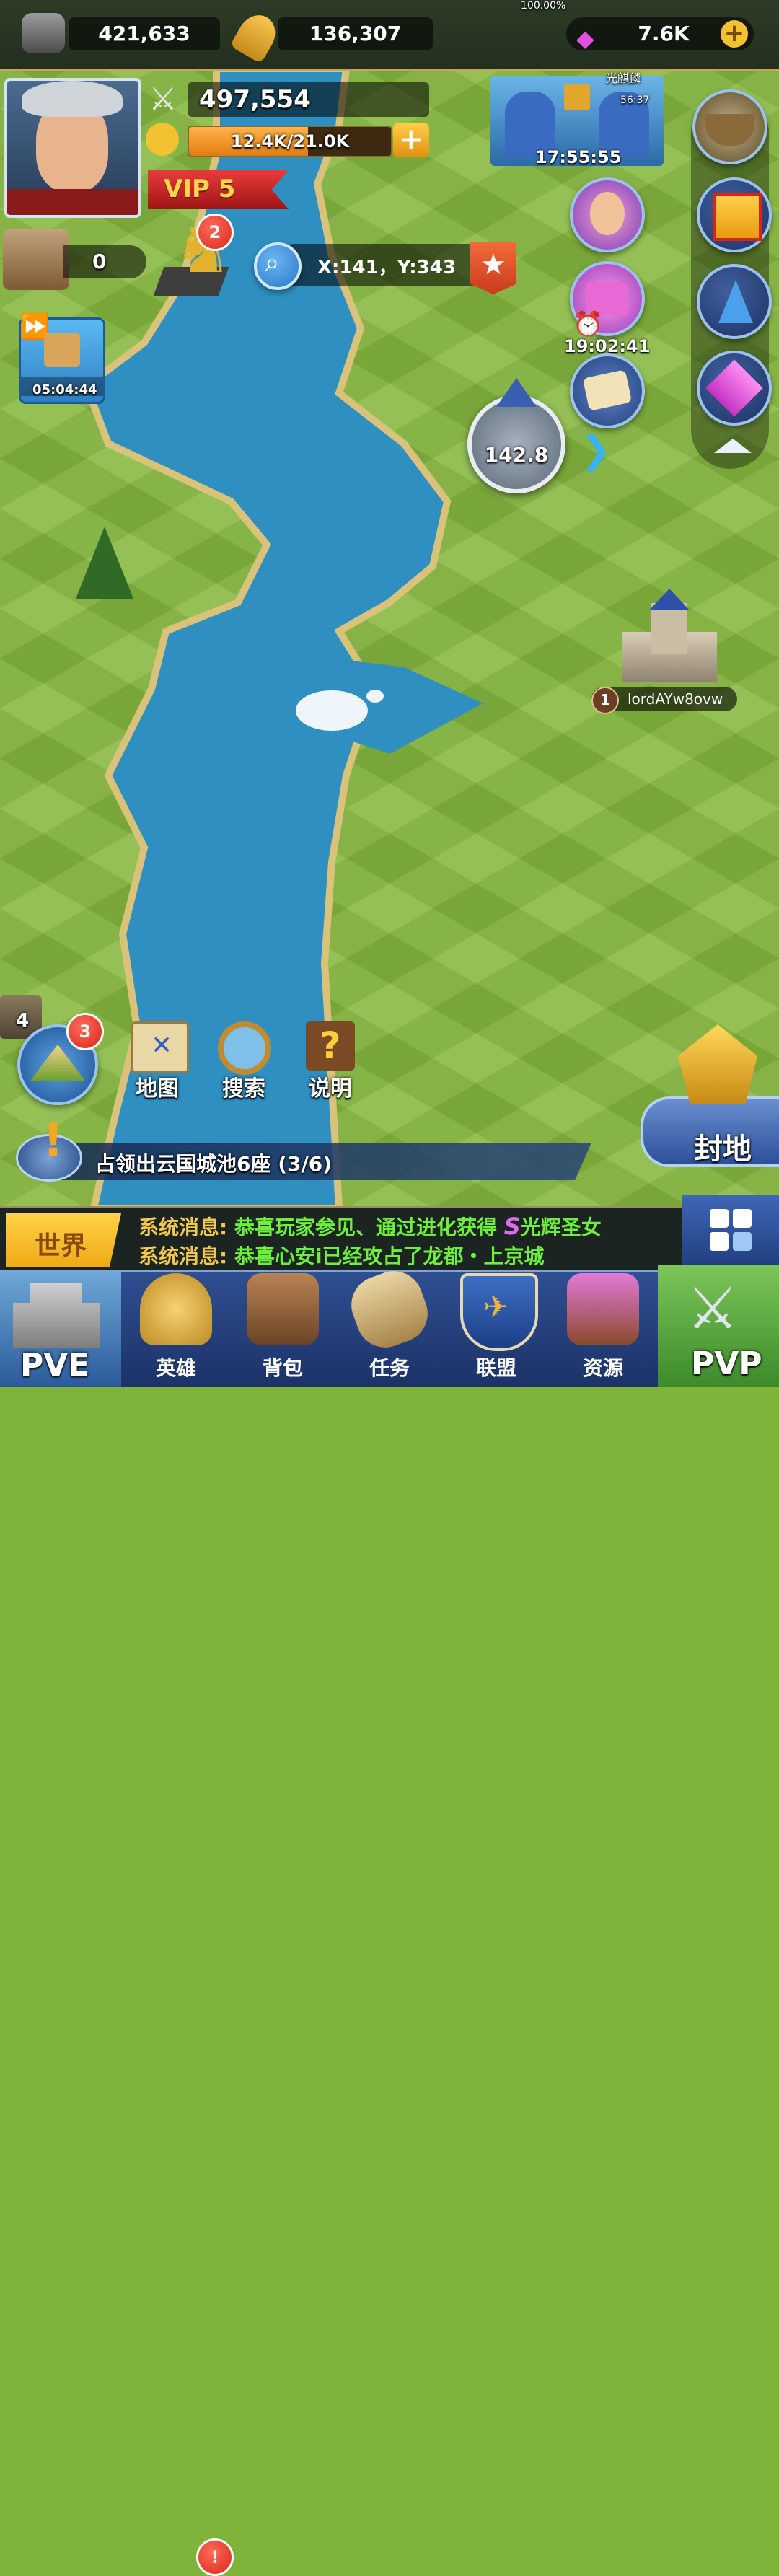 Image resolution: width=779 pixels, height=2576 pixels. I want to click on target-dummy-icon, so click(62, 350).